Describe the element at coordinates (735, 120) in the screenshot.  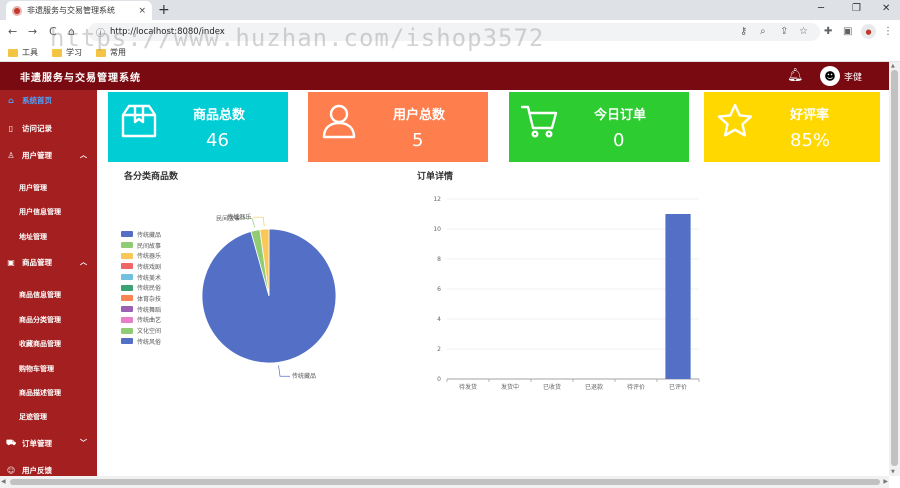
I see `star-icon` at that location.